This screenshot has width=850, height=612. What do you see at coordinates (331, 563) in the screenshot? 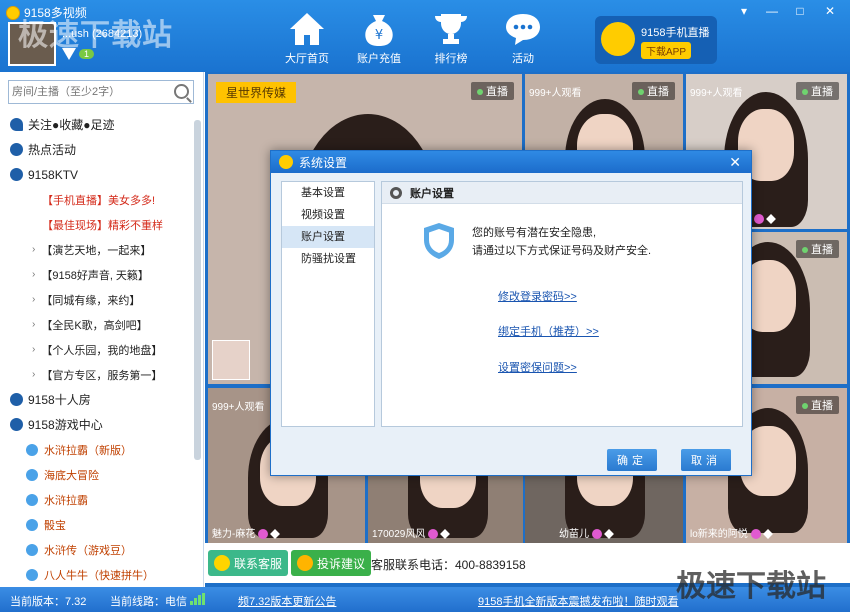
I see `complaint-button: 投诉建议` at bounding box center [331, 563].